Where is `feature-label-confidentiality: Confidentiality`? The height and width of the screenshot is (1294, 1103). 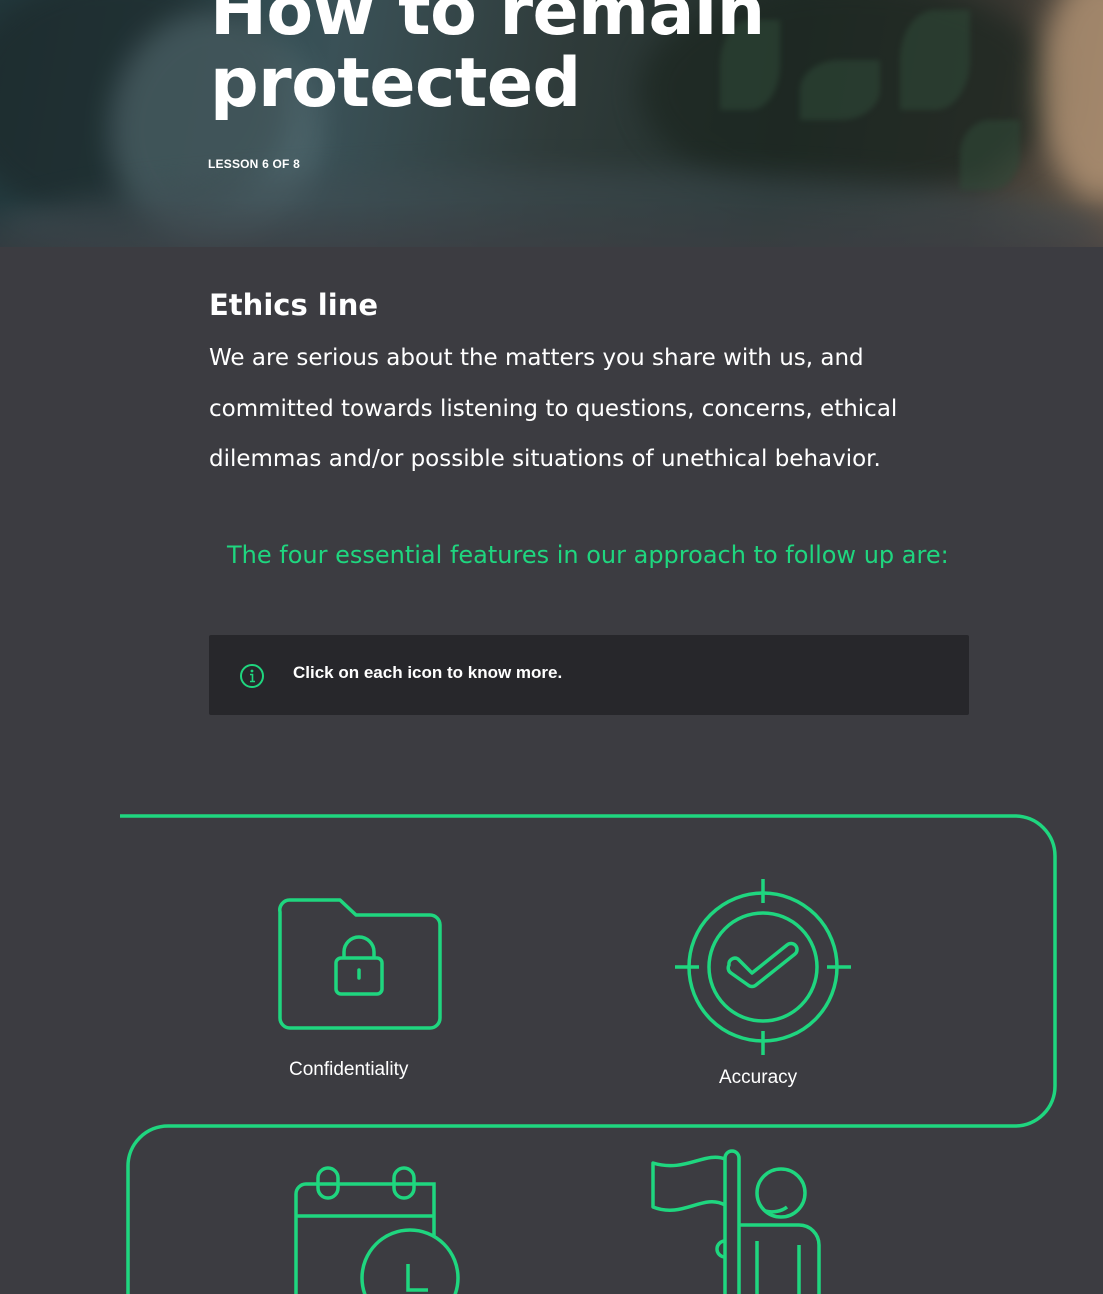
feature-label-confidentiality: Confidentiality is located at coordinates (348, 1070).